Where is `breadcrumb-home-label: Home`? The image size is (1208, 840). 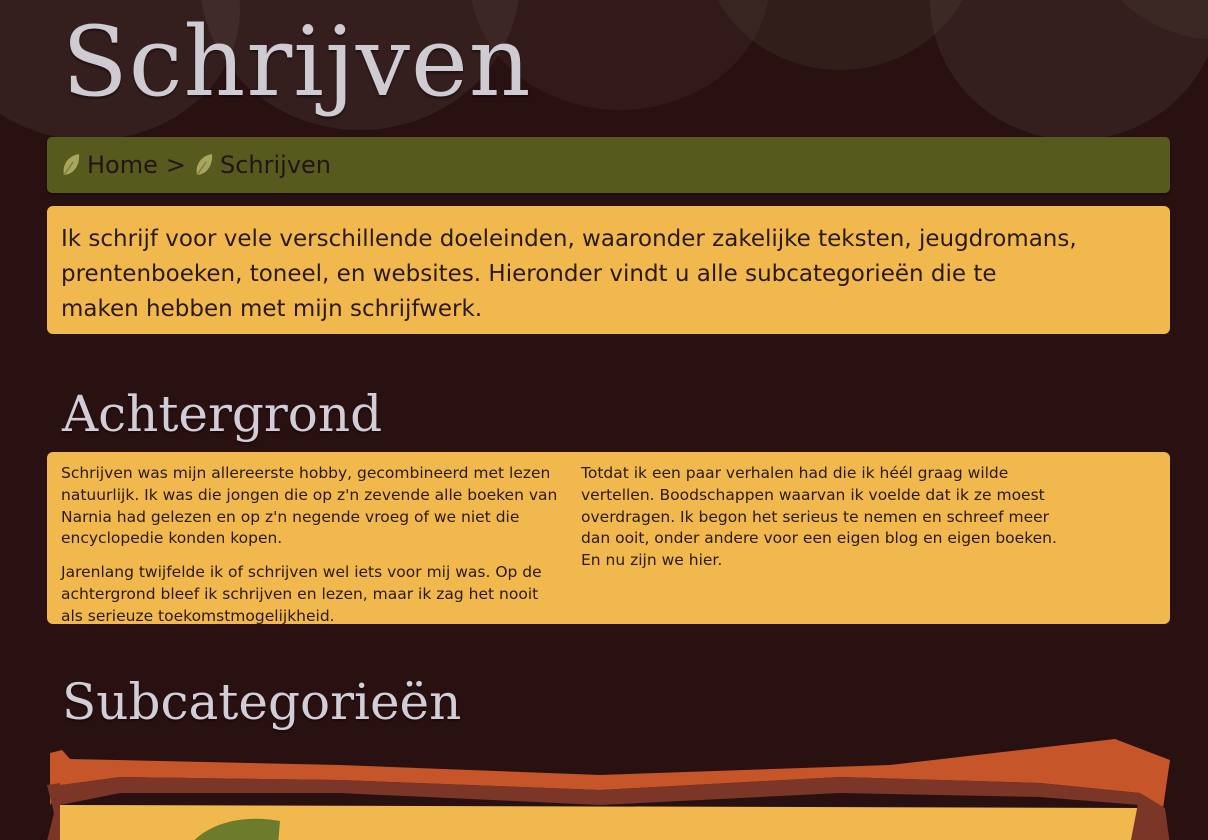 breadcrumb-home-label: Home is located at coordinates (122, 165).